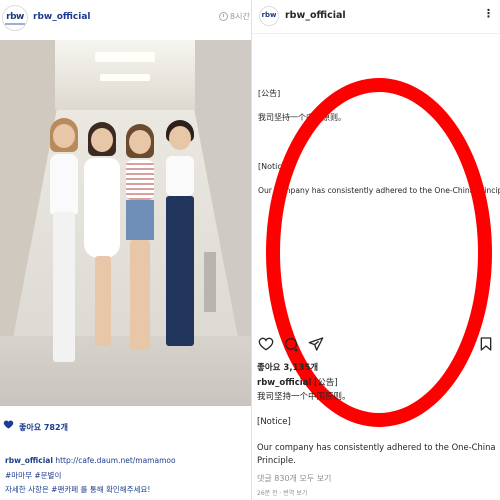 The width and height of the screenshot is (500, 500). I want to click on caption-hashtags: #마마무 #문별이, so click(33, 475).